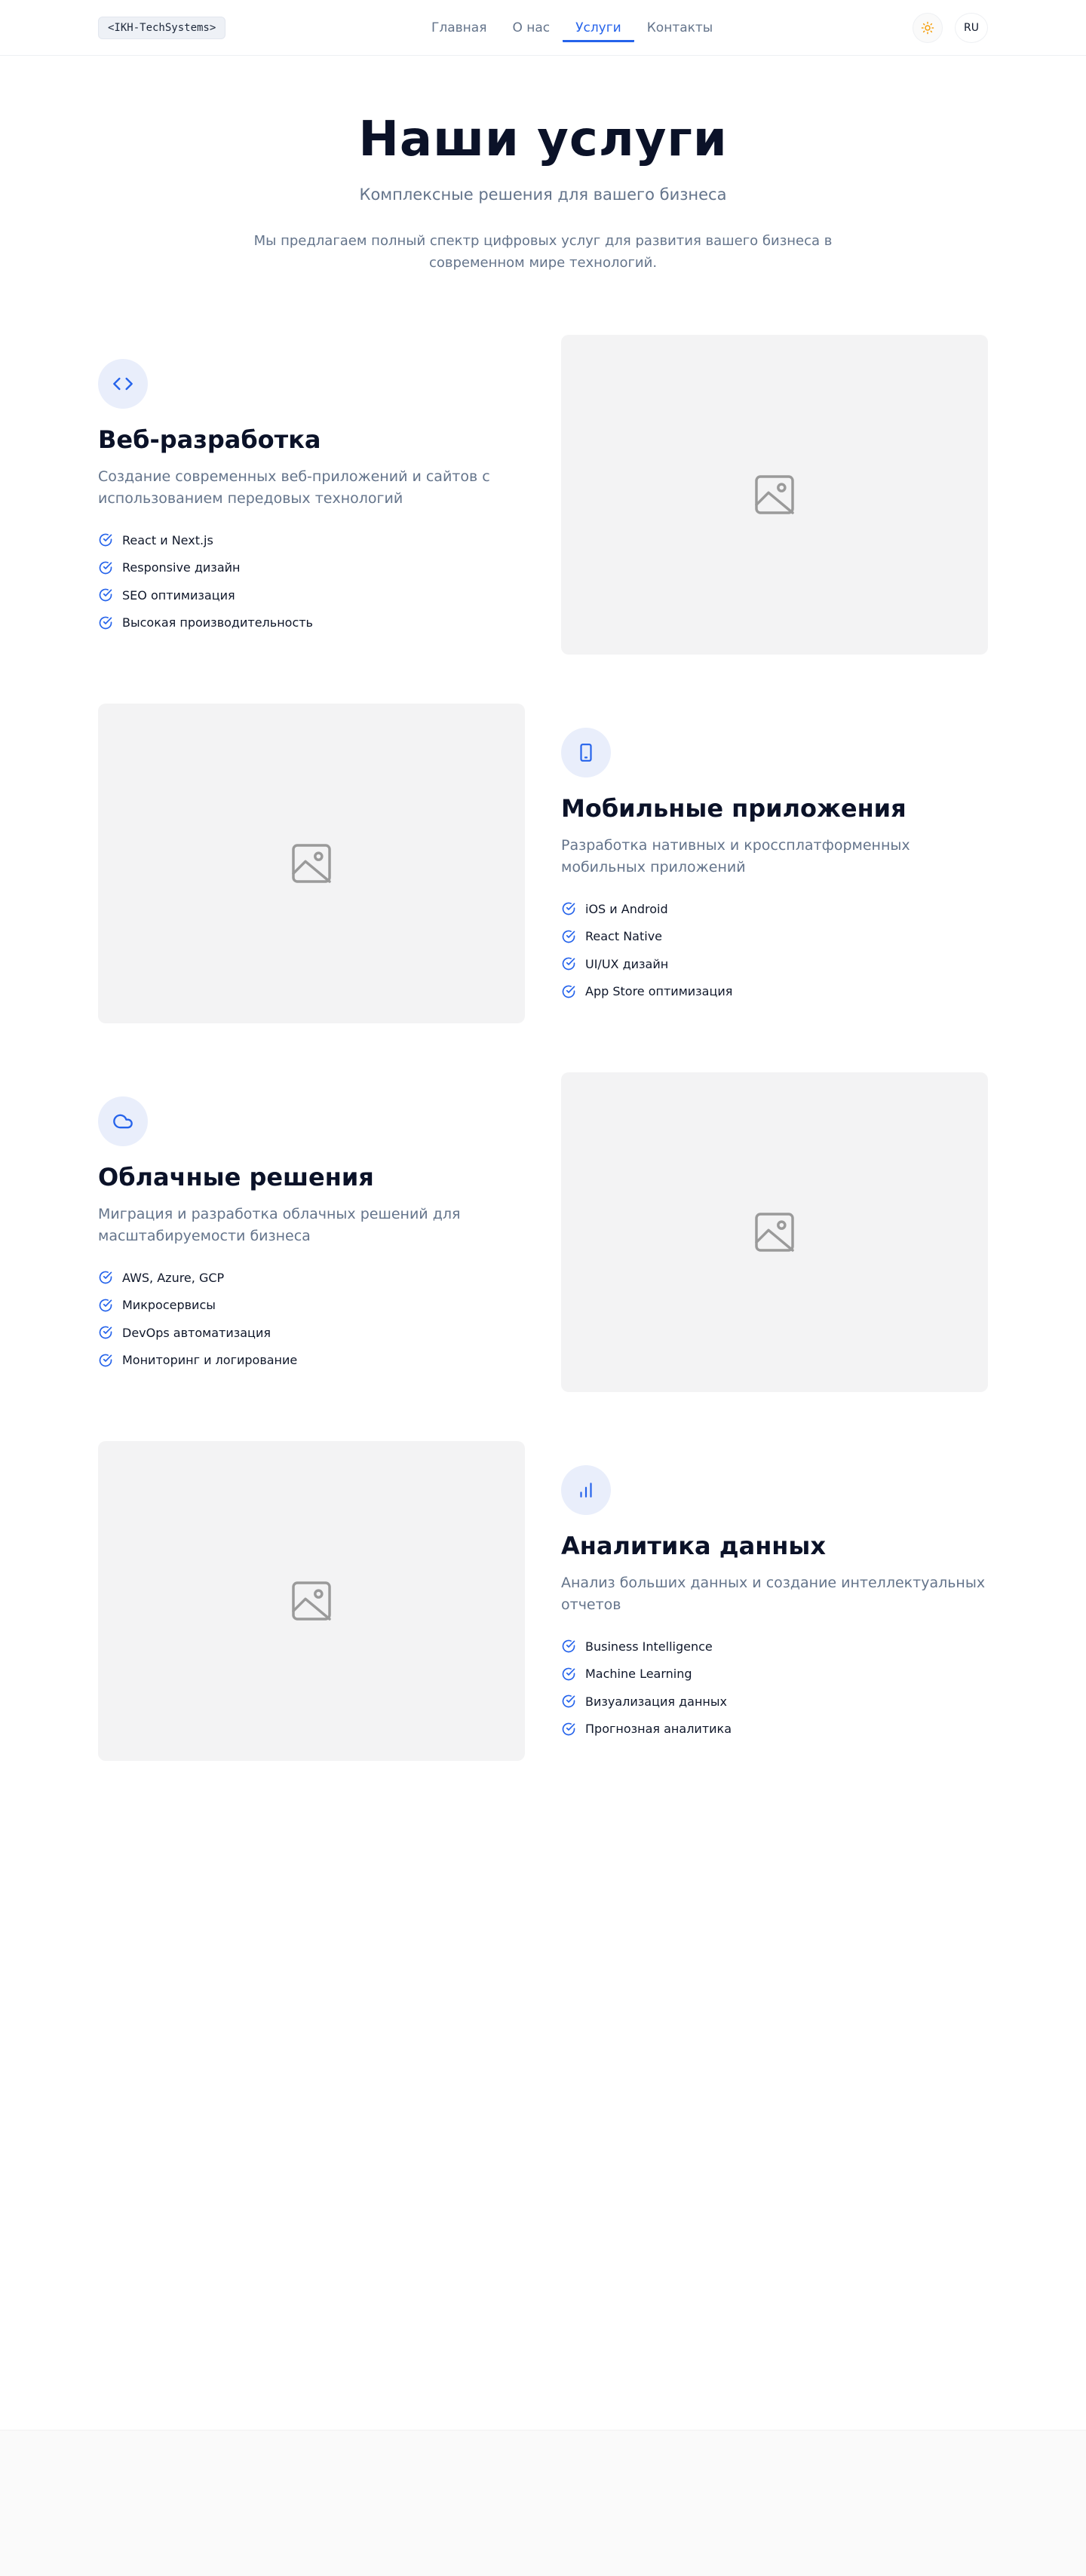 This screenshot has width=1086, height=2576. What do you see at coordinates (971, 28) in the screenshot?
I see `language-button: RU` at bounding box center [971, 28].